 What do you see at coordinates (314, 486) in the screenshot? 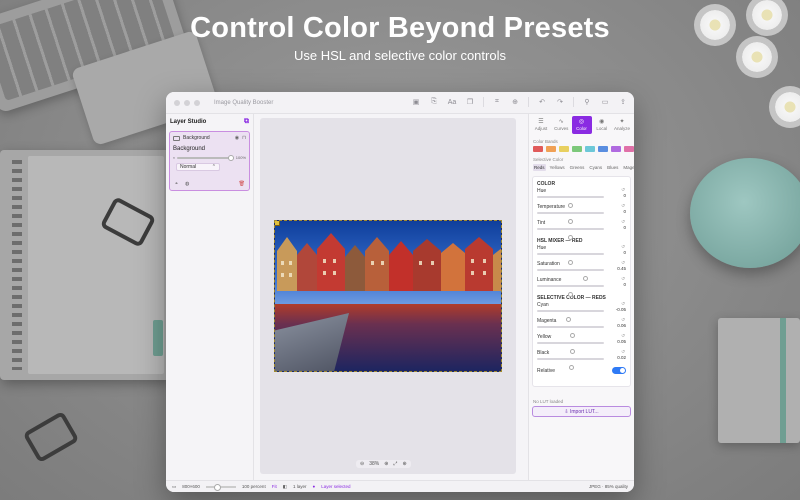
I see `selected-icon: ●` at bounding box center [314, 486].